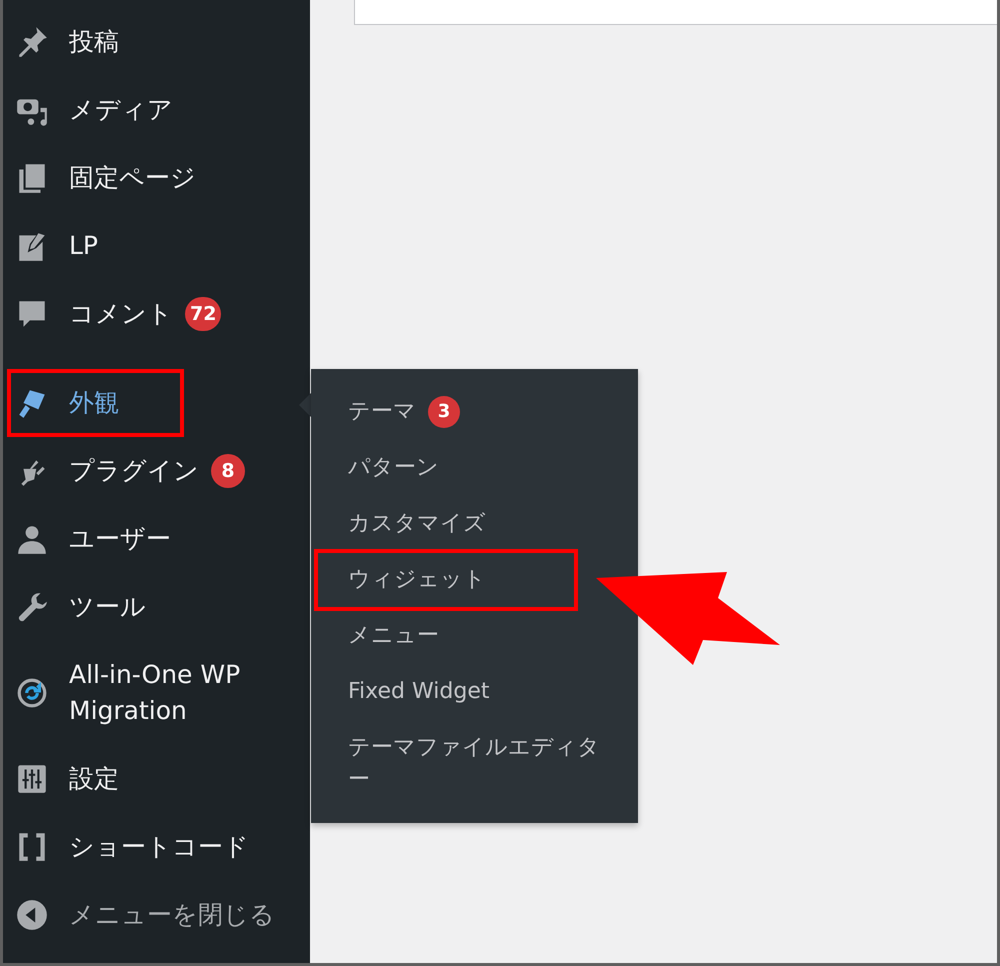 Image resolution: width=1000 pixels, height=966 pixels. Describe the element at coordinates (156, 471) in the screenshot. I see `sidebar-item: プラグイン 8` at that location.